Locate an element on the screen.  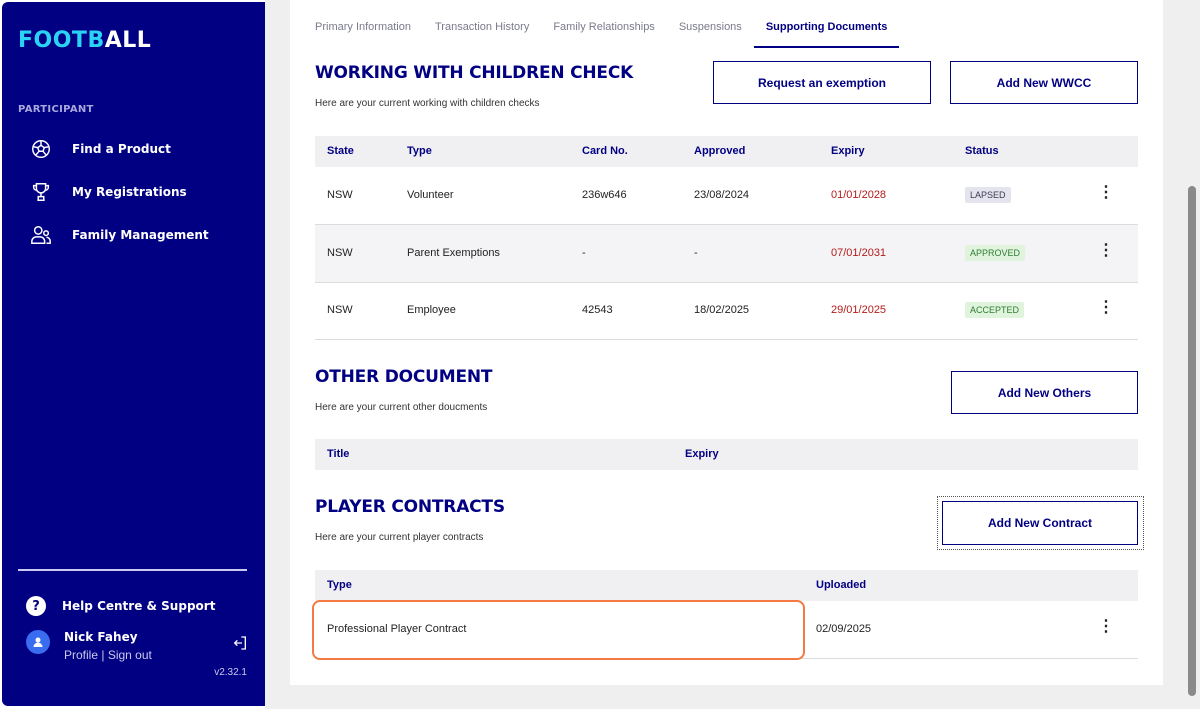
col-status: Status is located at coordinates (982, 151).